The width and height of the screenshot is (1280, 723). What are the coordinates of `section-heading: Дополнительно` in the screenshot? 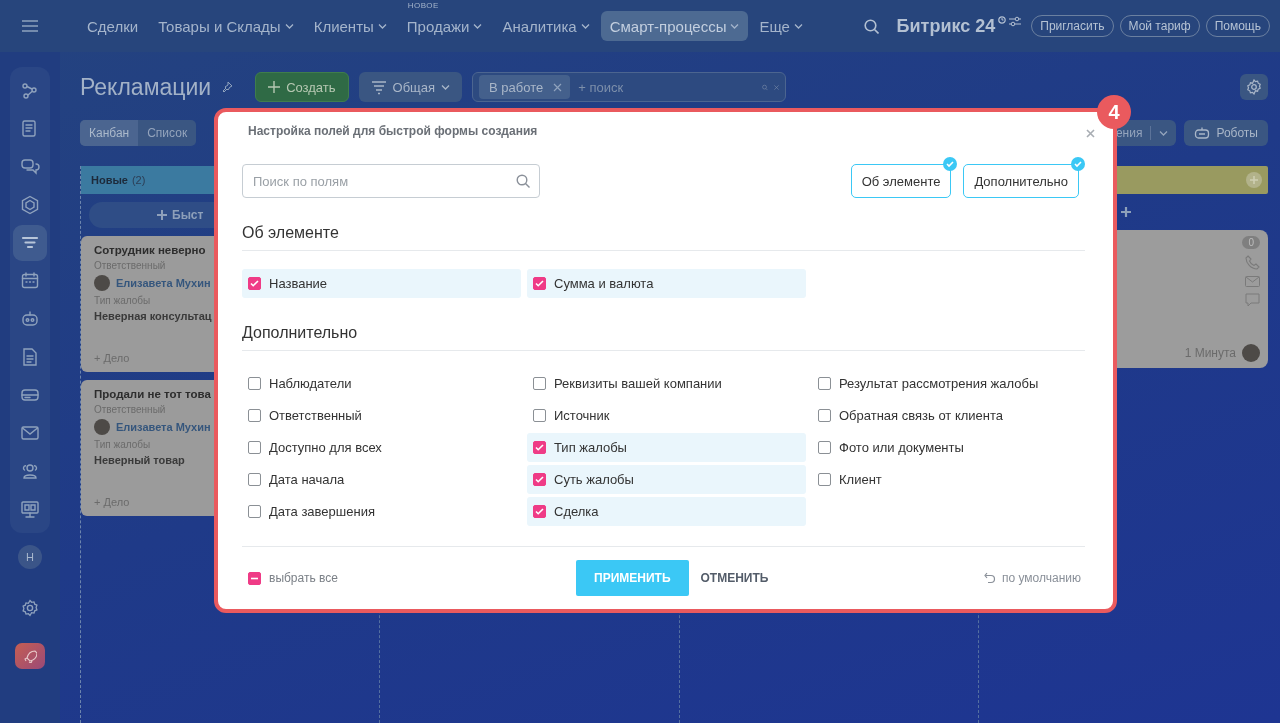 It's located at (663, 337).